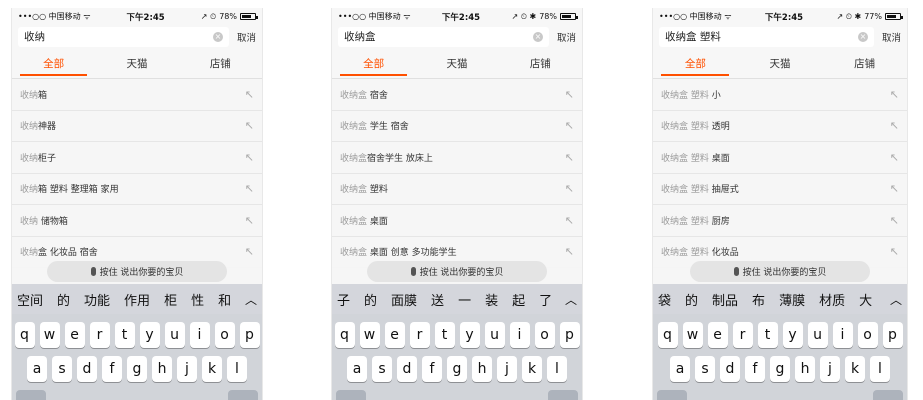 This screenshot has height=400, width=923. I want to click on ime-candidate: 大, so click(865, 299).